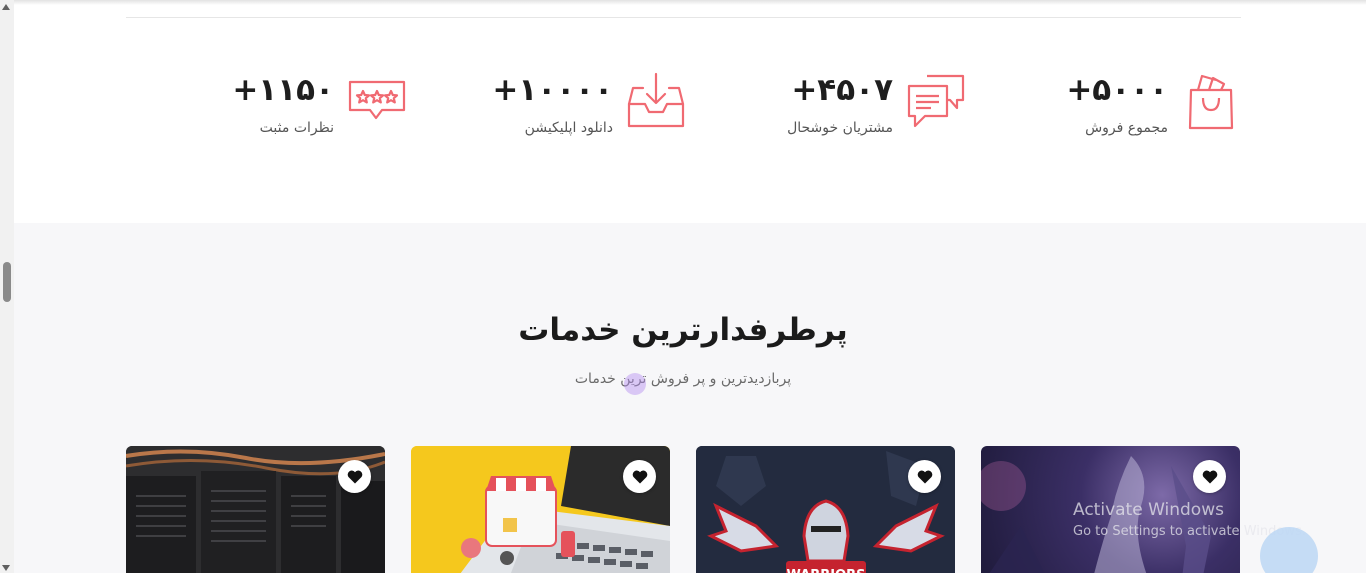 The height and width of the screenshot is (573, 1366). What do you see at coordinates (690, 2) in the screenshot?
I see `header-shadow` at bounding box center [690, 2].